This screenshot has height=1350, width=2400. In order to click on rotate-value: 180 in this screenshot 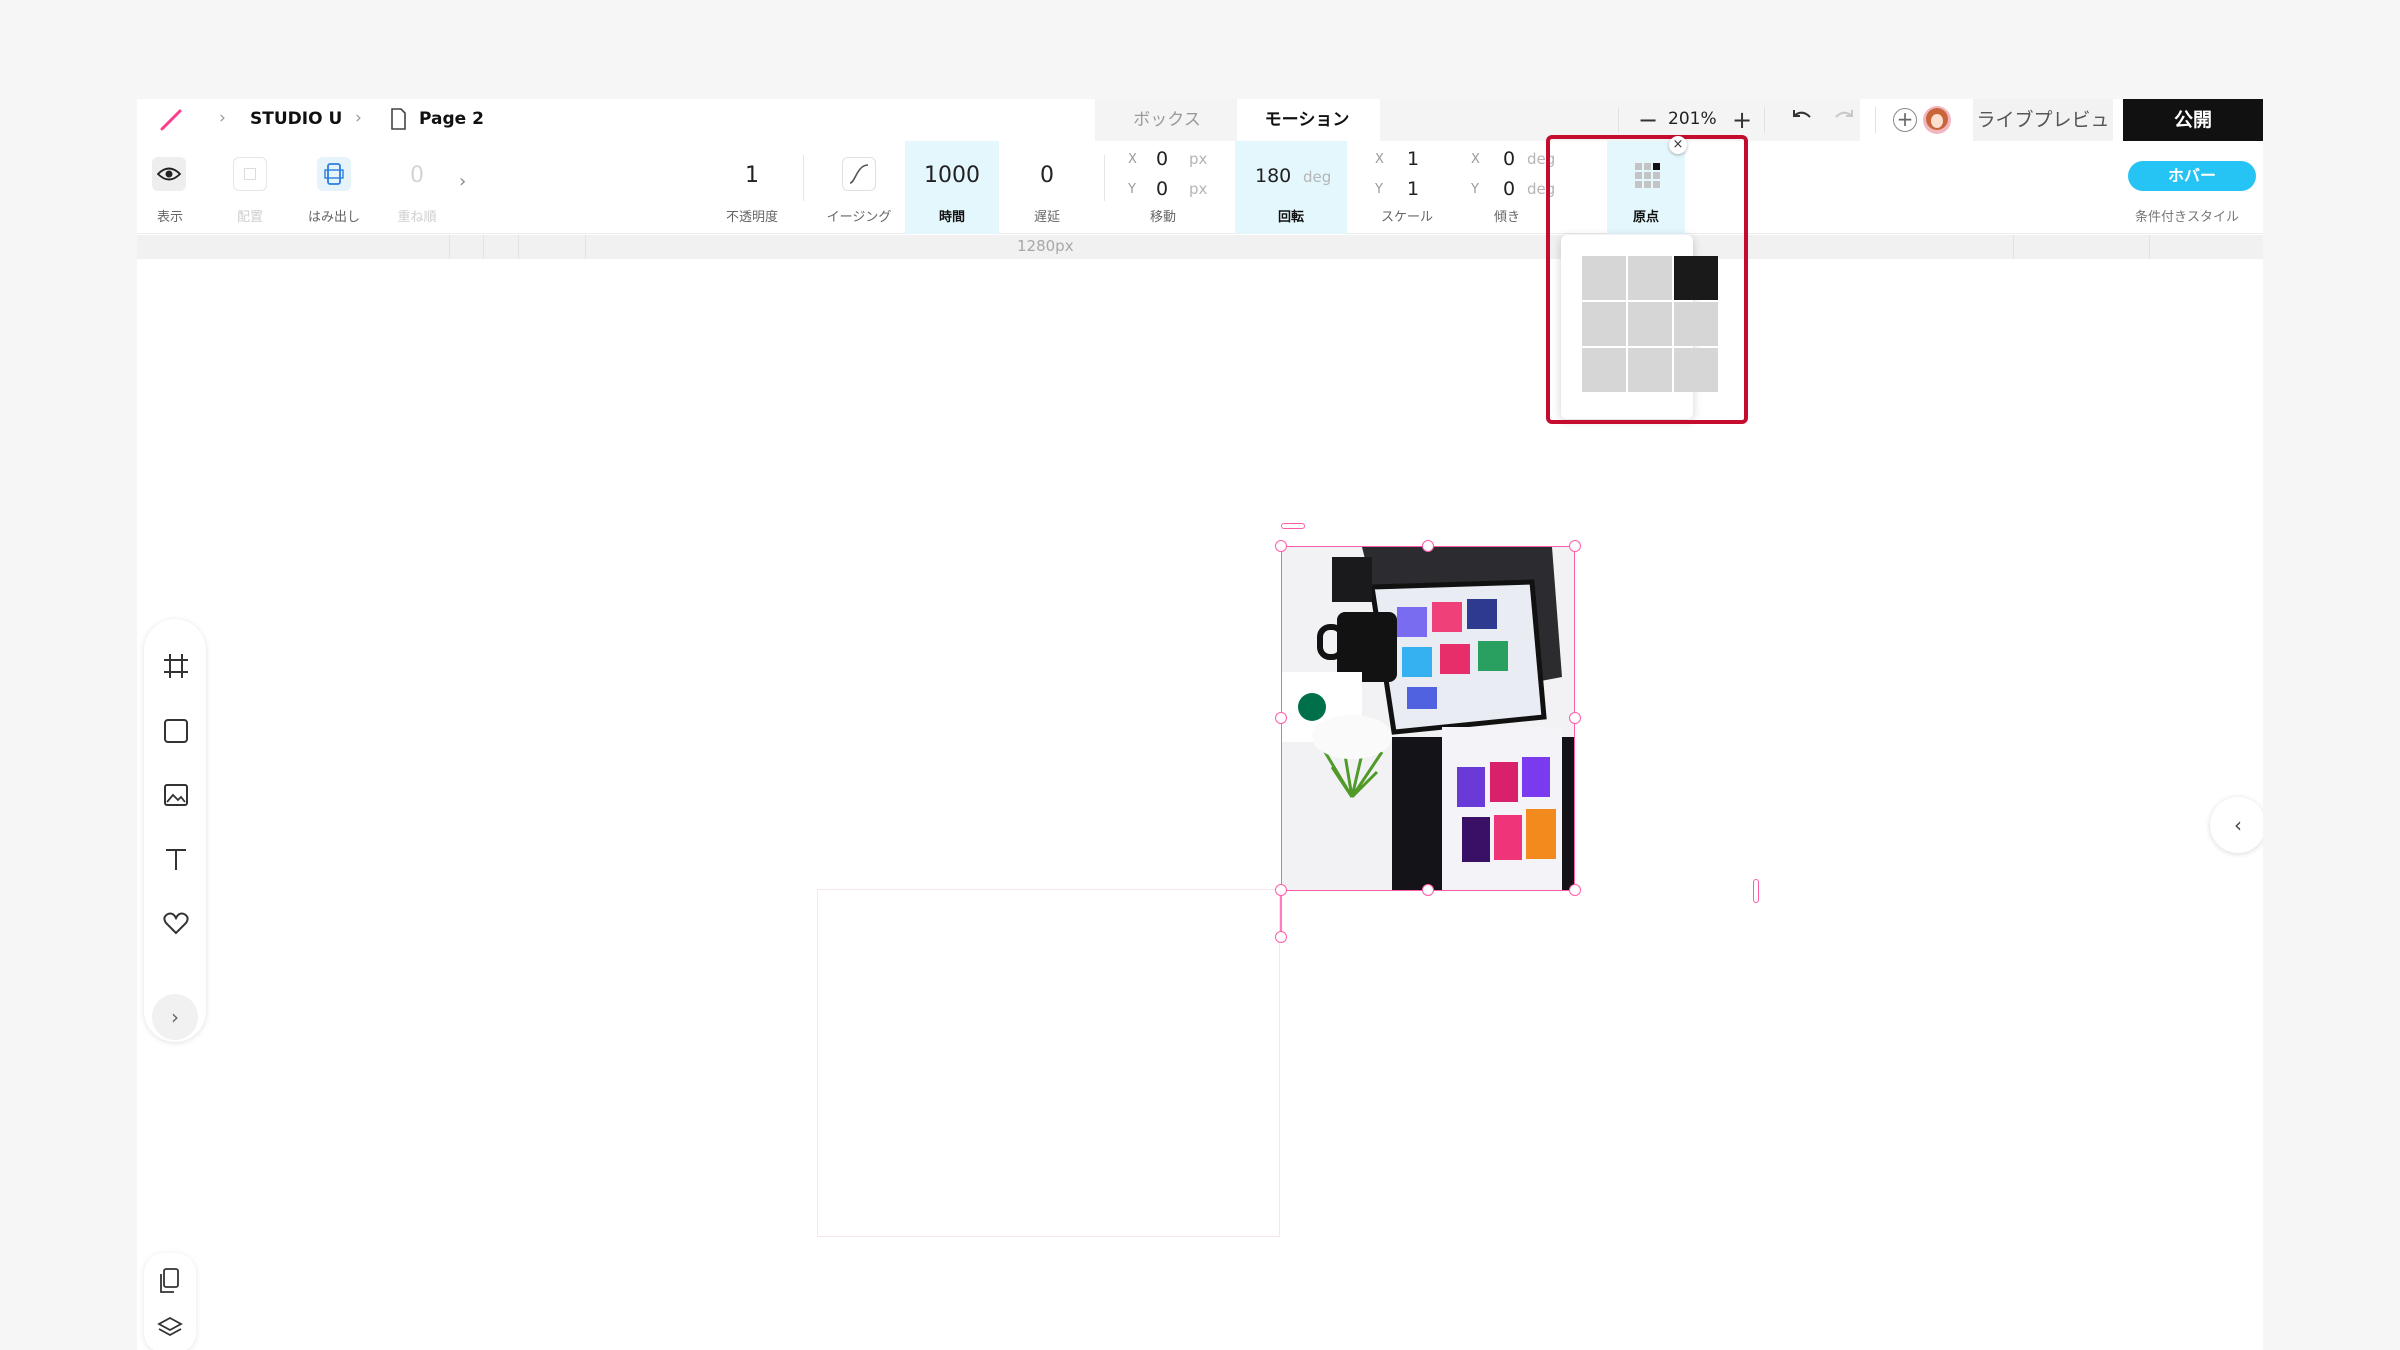, I will do `click(1273, 176)`.